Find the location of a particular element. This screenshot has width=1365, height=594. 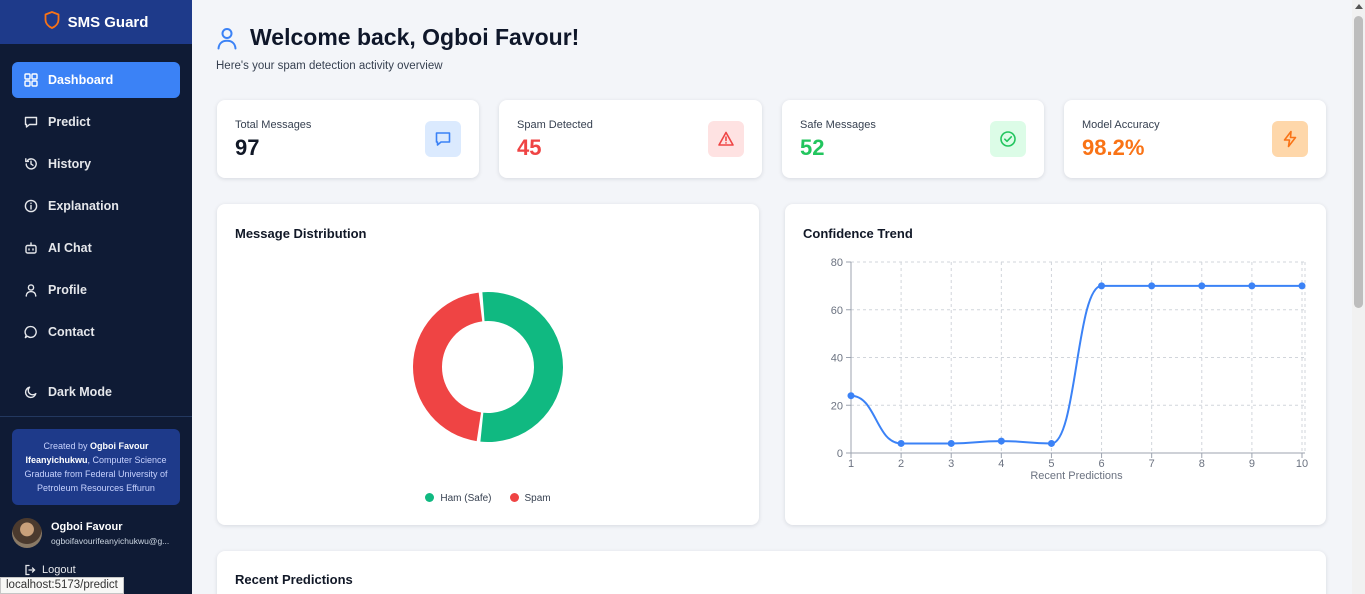

x-tick-label: 4 is located at coordinates (1001, 464).